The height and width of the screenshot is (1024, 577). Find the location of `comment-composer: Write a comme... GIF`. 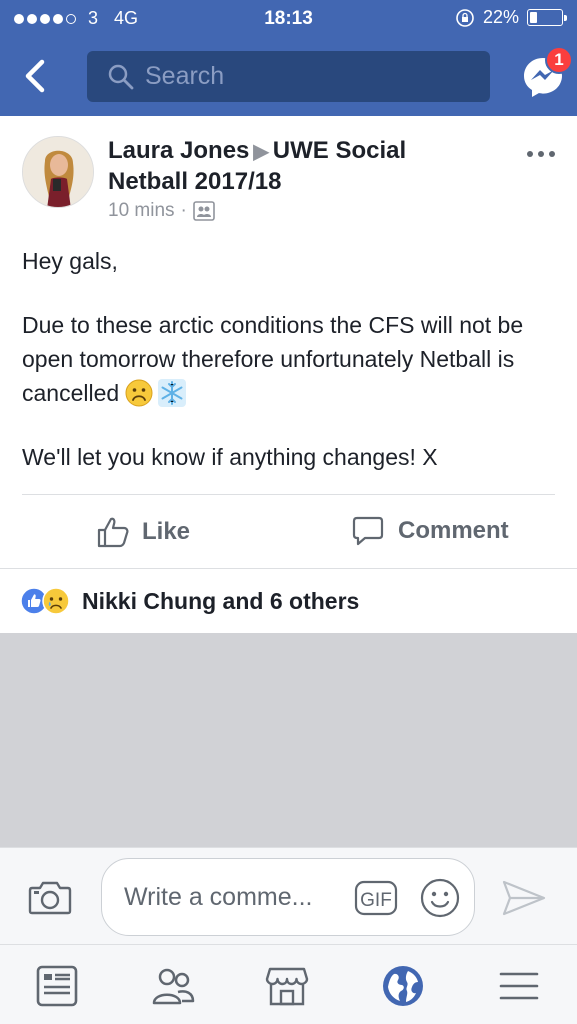

comment-composer: Write a comme... GIF is located at coordinates (288, 895).